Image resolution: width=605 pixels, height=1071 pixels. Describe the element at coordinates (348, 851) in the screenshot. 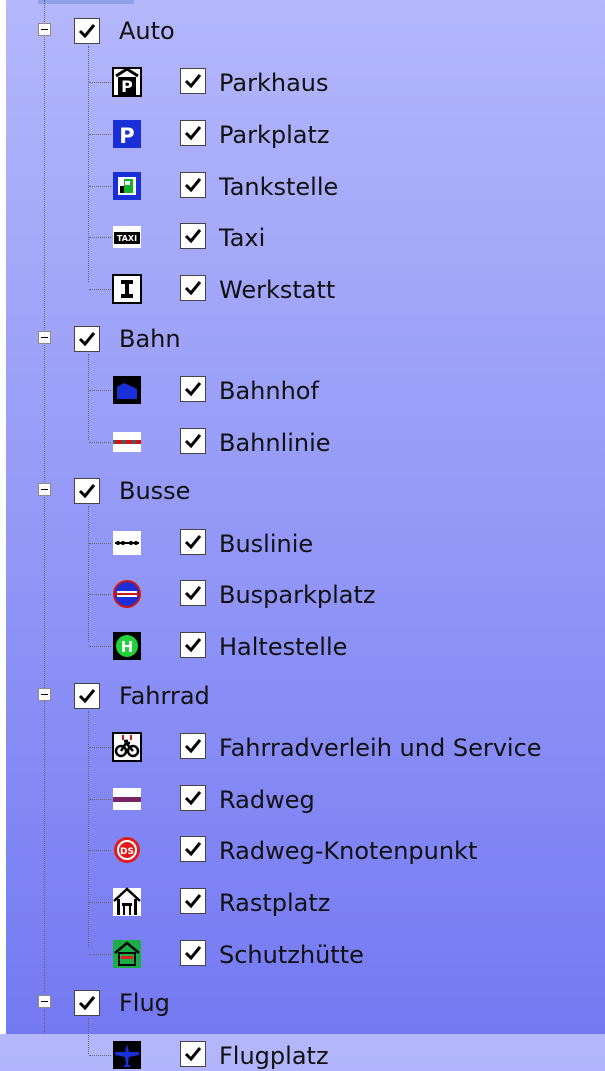

I see `layer-label: Radweg-Knotenpunkt` at that location.